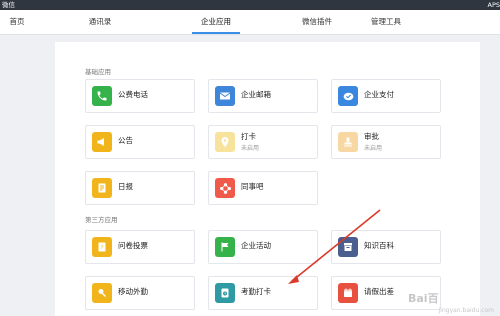  What do you see at coordinates (263, 142) in the screenshot?
I see `app-card-checkin: 打卡 未启用` at bounding box center [263, 142].